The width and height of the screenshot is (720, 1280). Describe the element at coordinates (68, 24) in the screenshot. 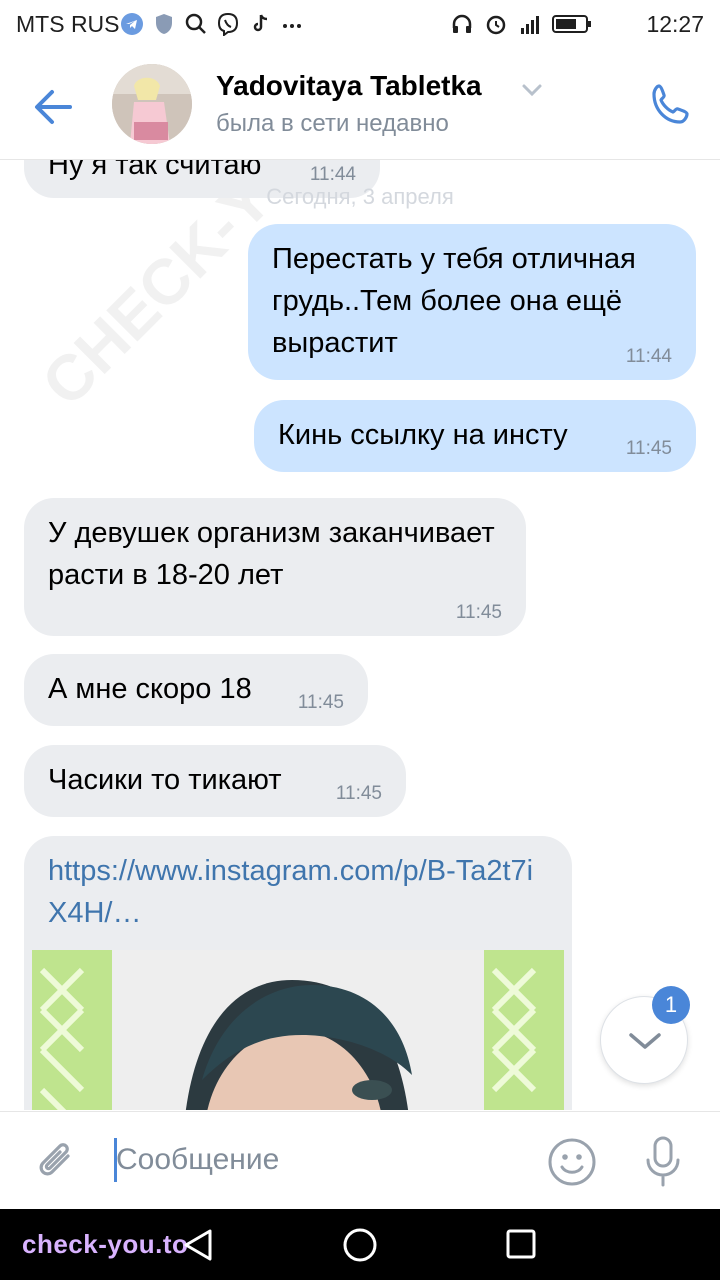

I see `carrier-name: MTS RUS` at that location.